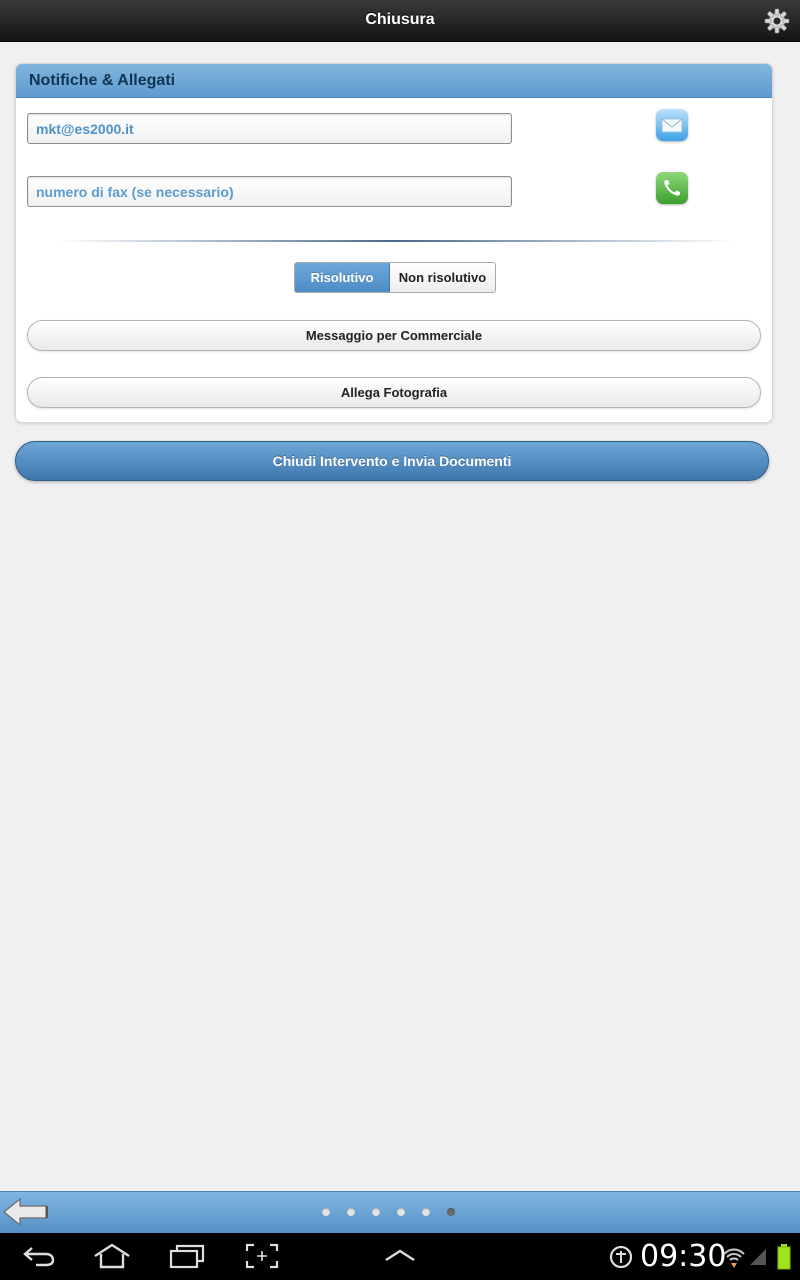 The height and width of the screenshot is (1280, 800). I want to click on home-icon, so click(112, 1256).